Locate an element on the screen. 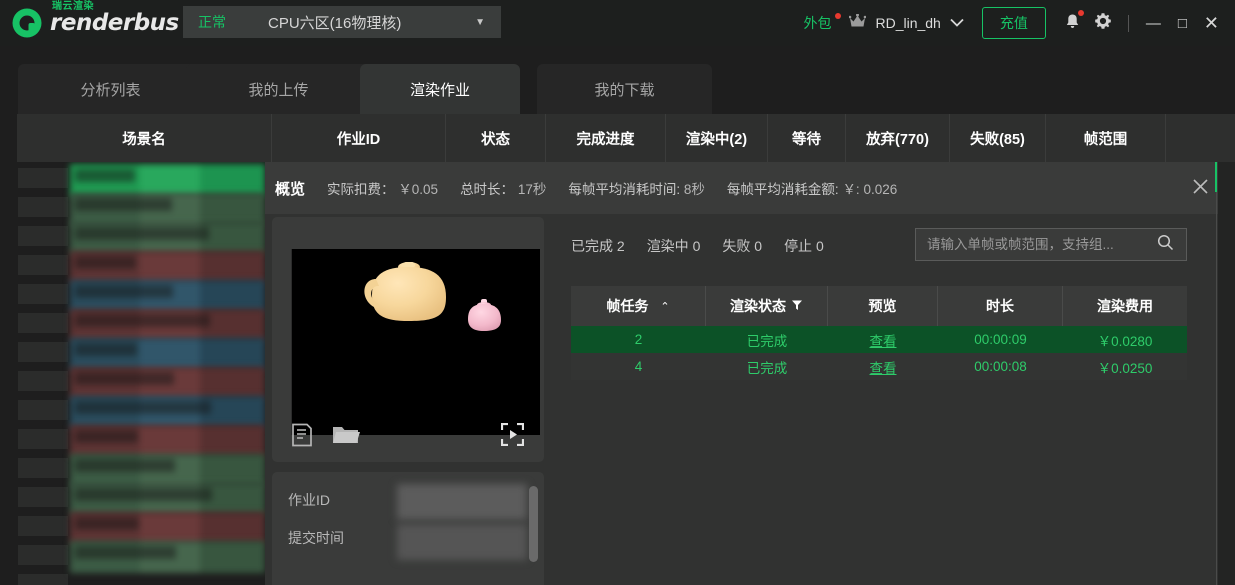 This screenshot has width=1235, height=585. folder-icon is located at coordinates (346, 437).